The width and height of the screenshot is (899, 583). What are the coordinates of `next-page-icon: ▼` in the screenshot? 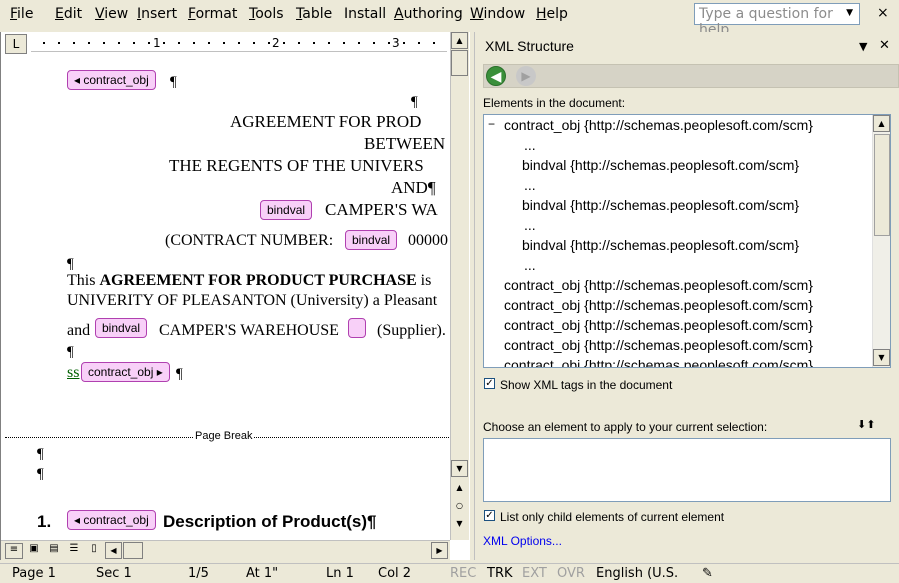 It's located at (459, 524).